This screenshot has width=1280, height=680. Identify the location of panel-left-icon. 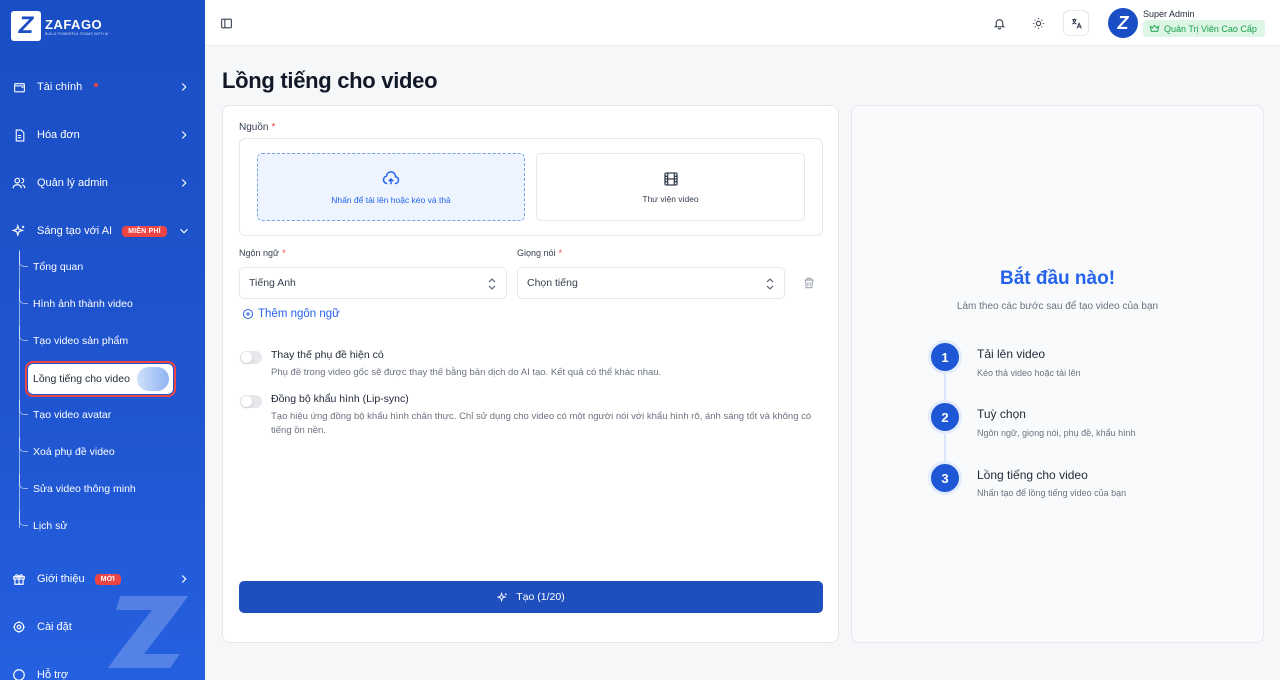
(226, 23).